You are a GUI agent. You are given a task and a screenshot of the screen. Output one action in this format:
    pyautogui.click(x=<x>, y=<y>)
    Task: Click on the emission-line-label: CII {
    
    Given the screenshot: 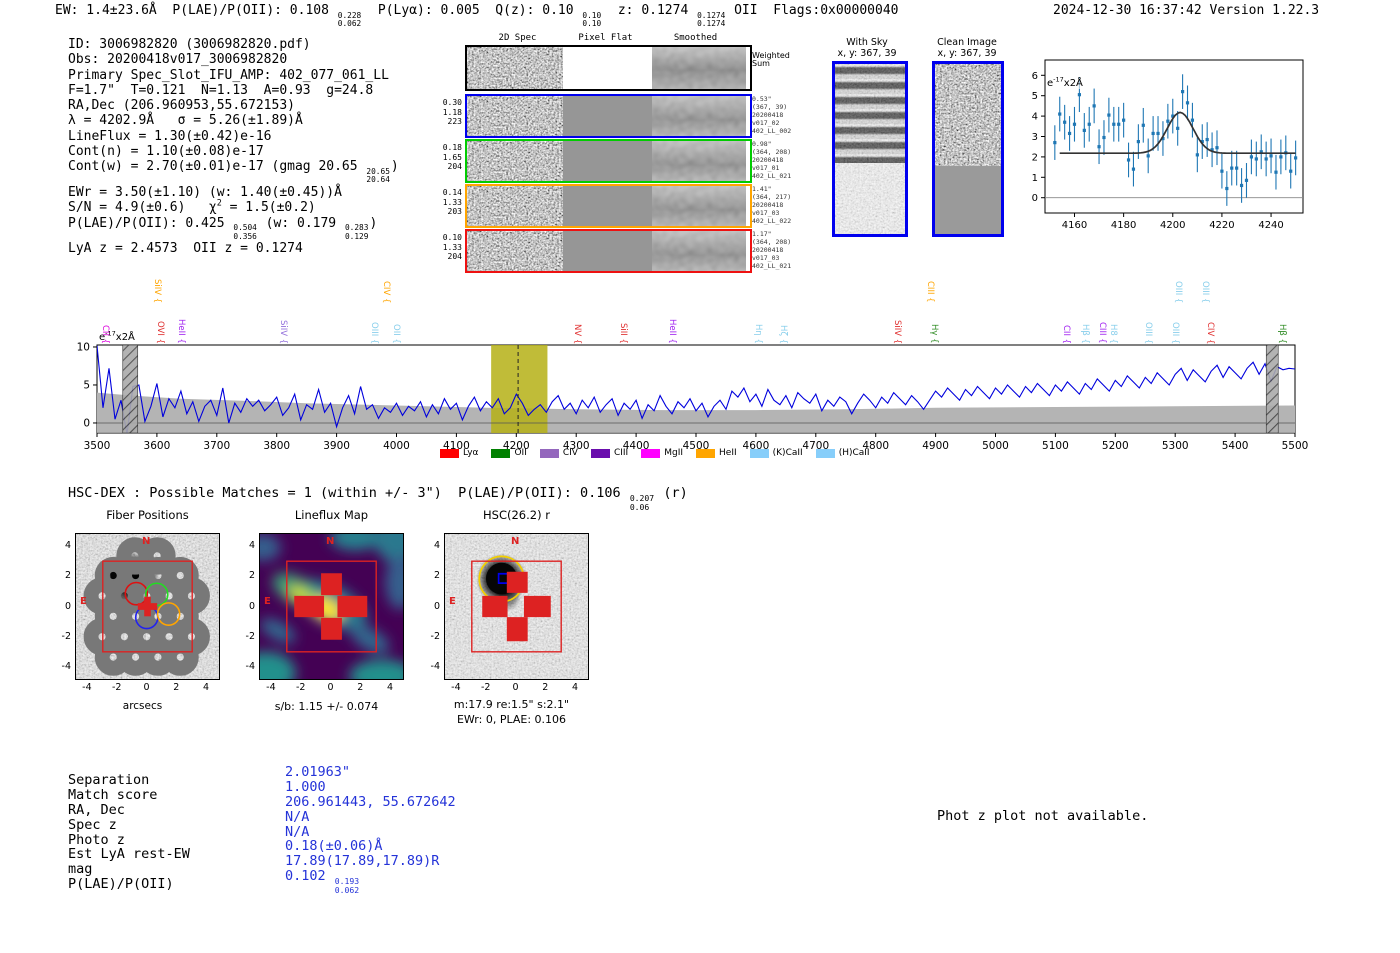 What is the action you would take?
    pyautogui.click(x=105, y=334)
    